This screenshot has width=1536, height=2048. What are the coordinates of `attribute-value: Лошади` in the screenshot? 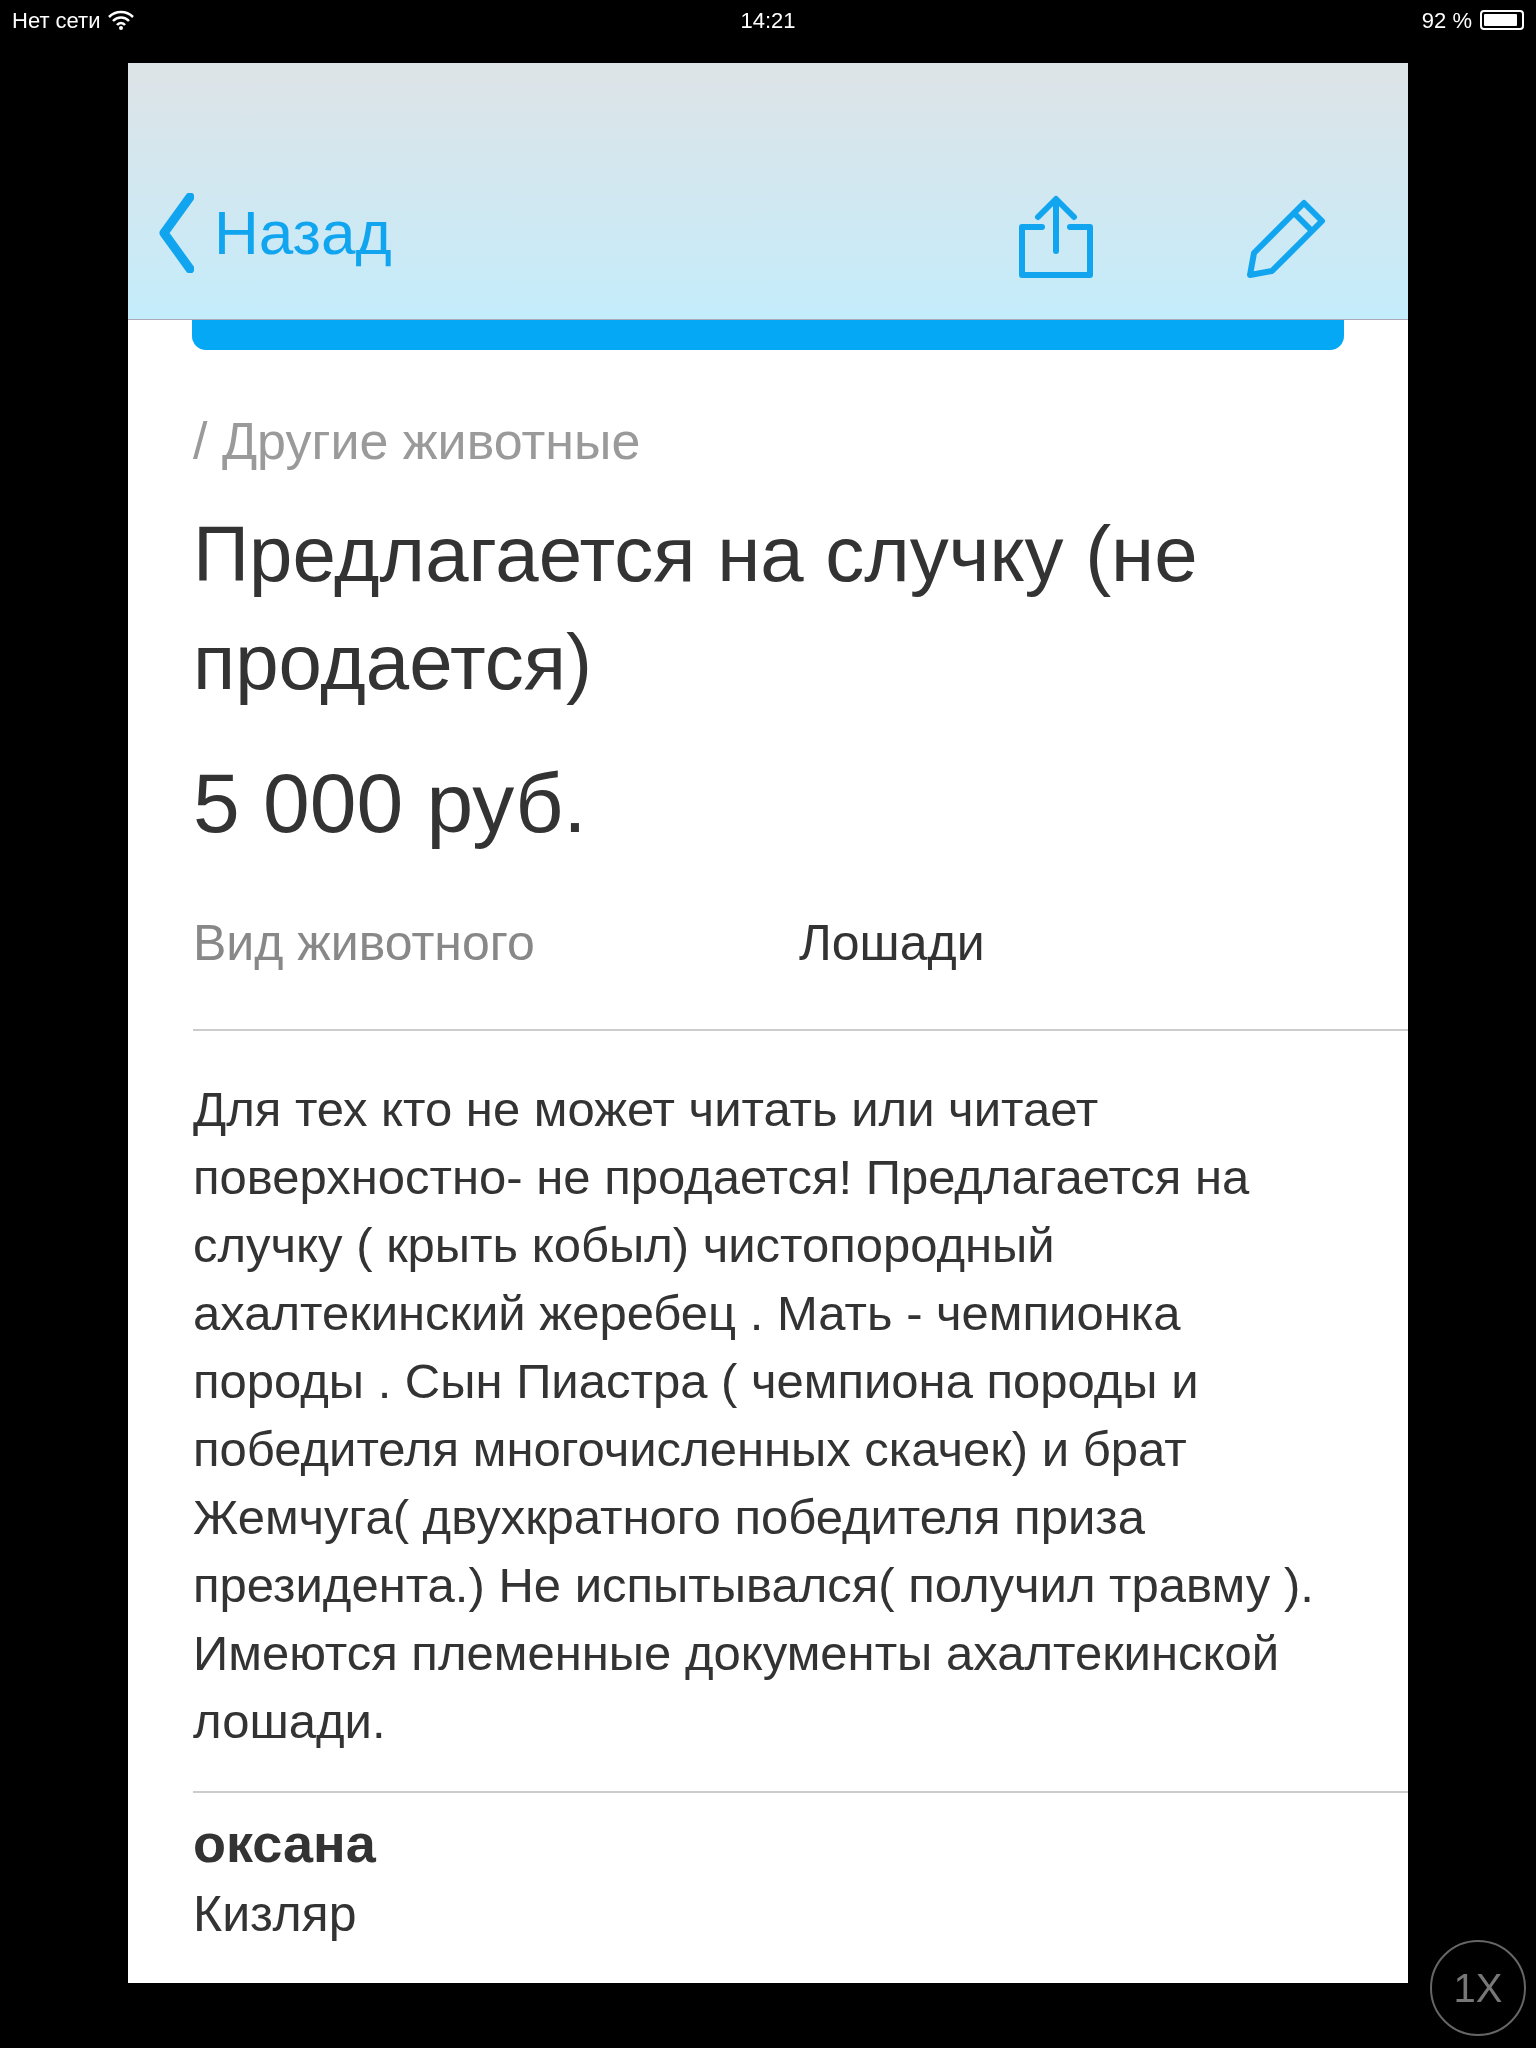 It's located at (892, 943).